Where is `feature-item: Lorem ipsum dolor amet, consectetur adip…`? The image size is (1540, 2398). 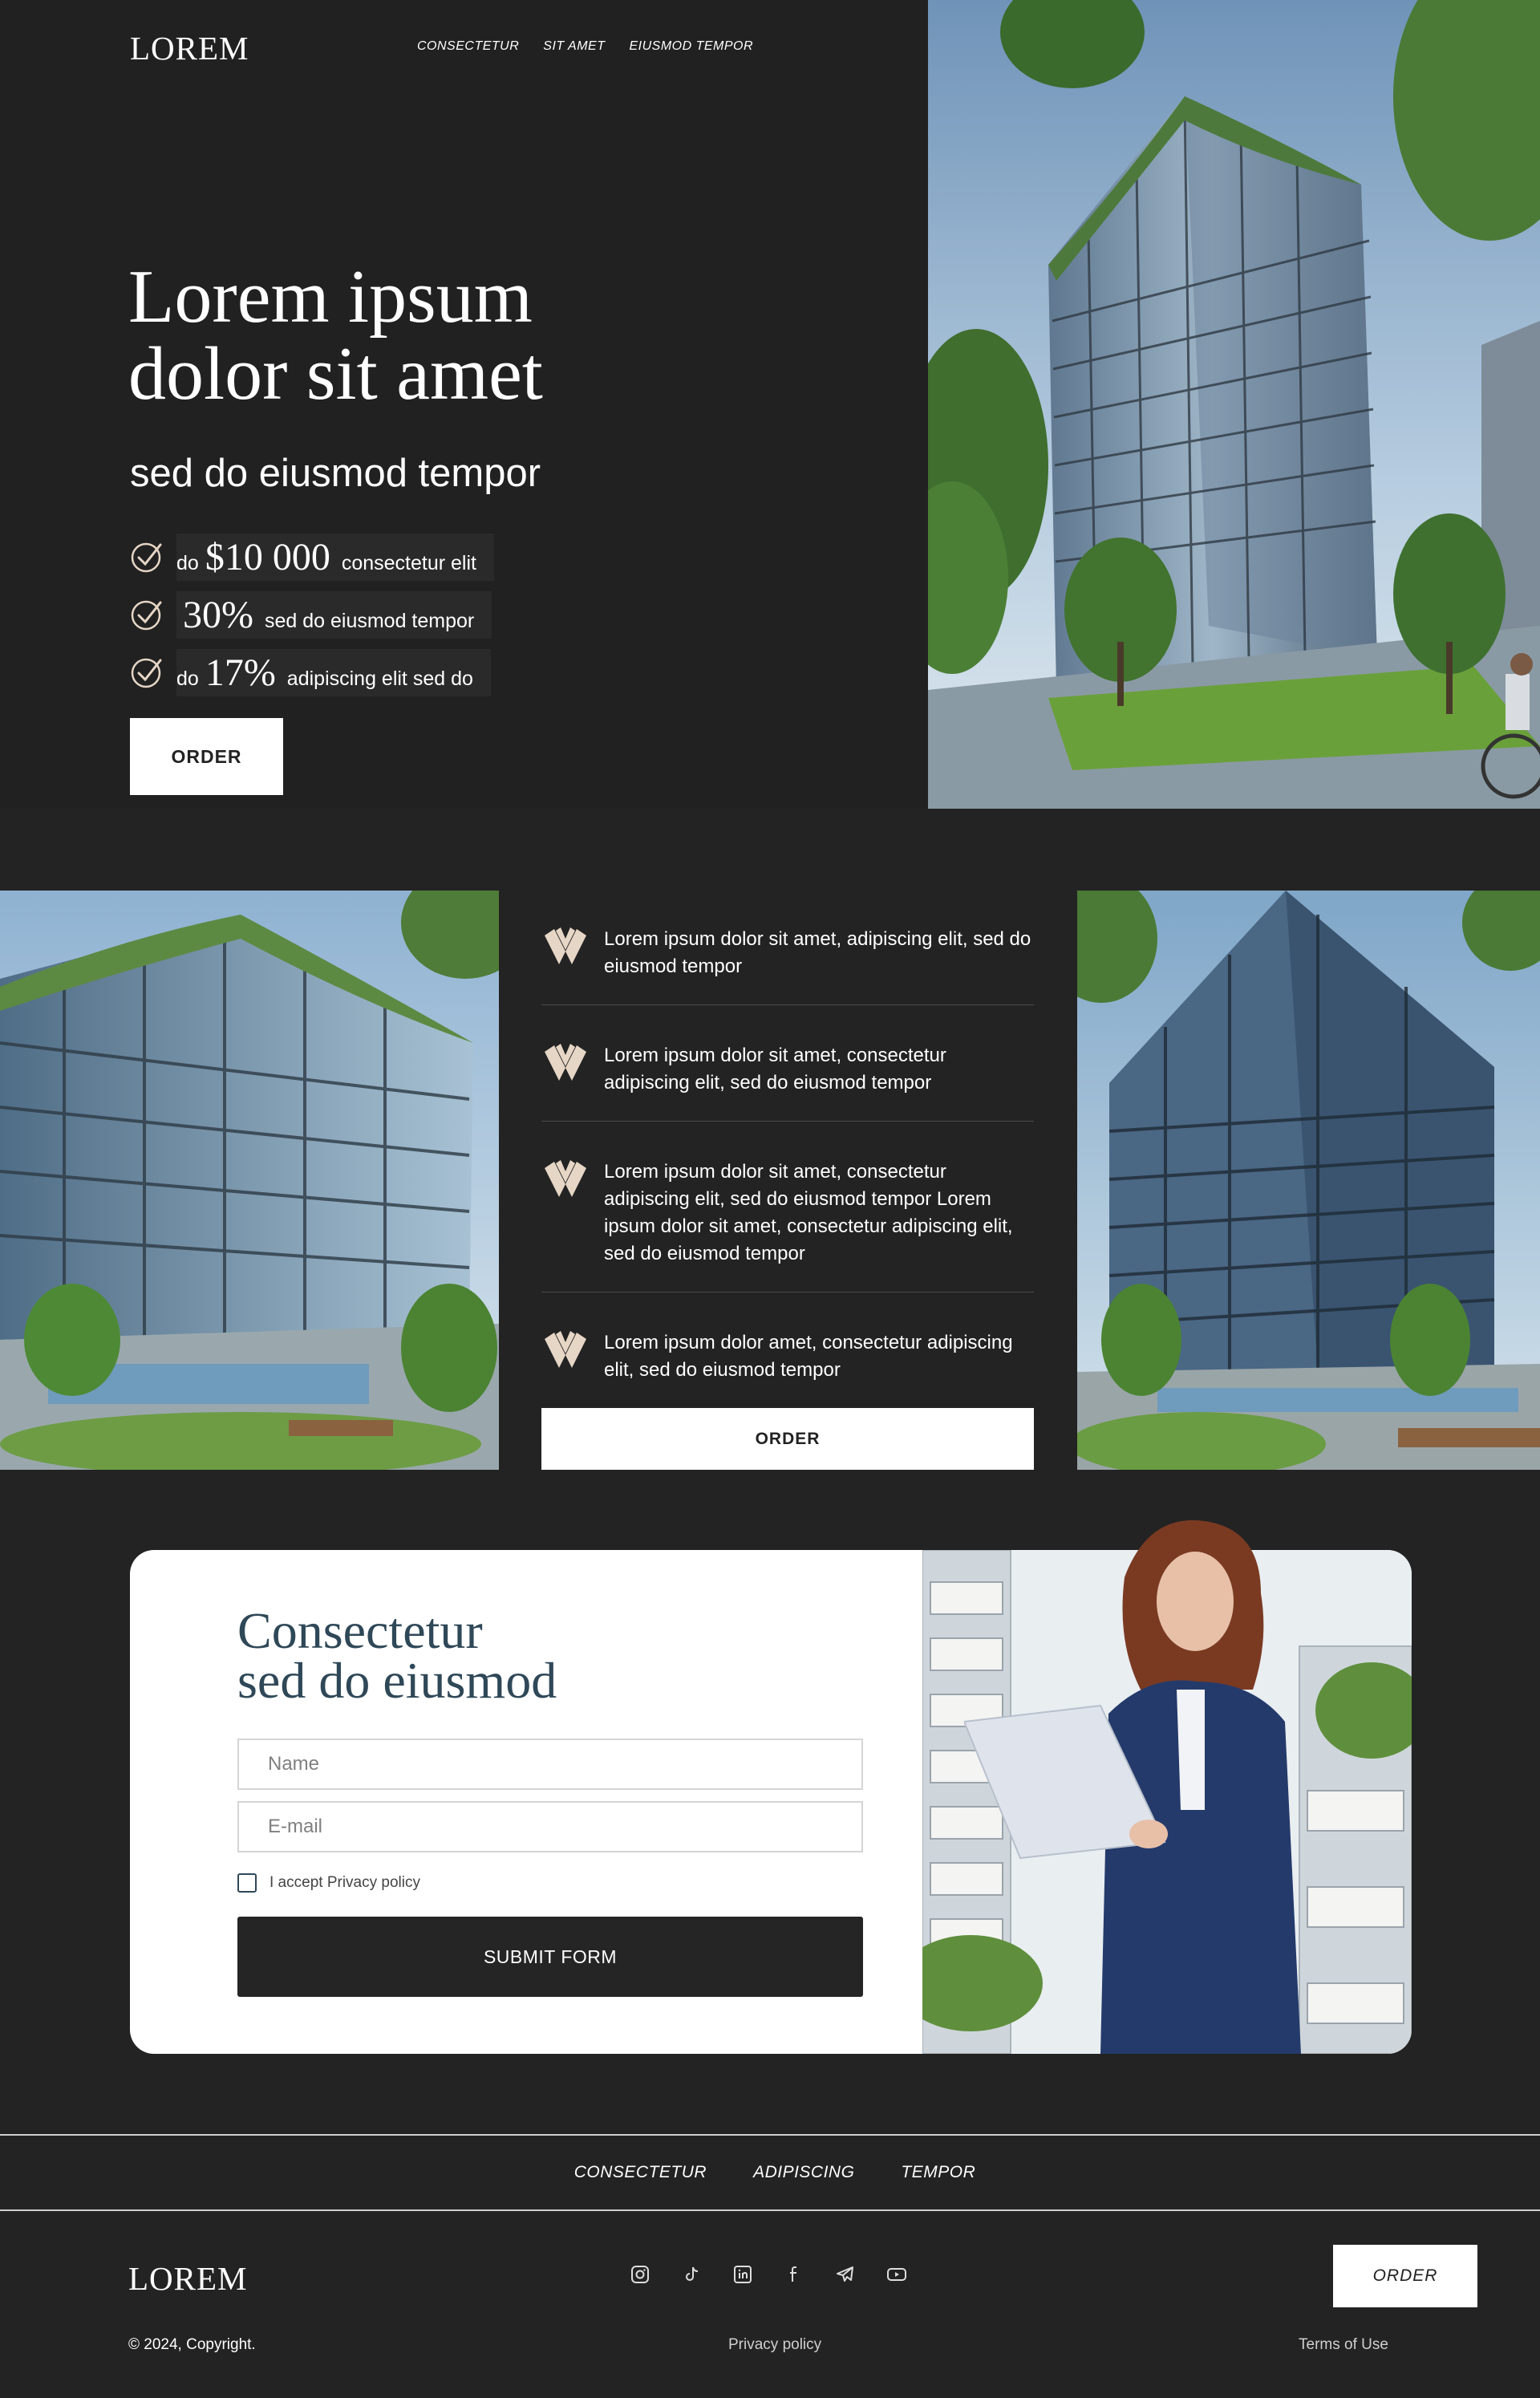 feature-item: Lorem ipsum dolor amet, consectetur adip… is located at coordinates (787, 1350).